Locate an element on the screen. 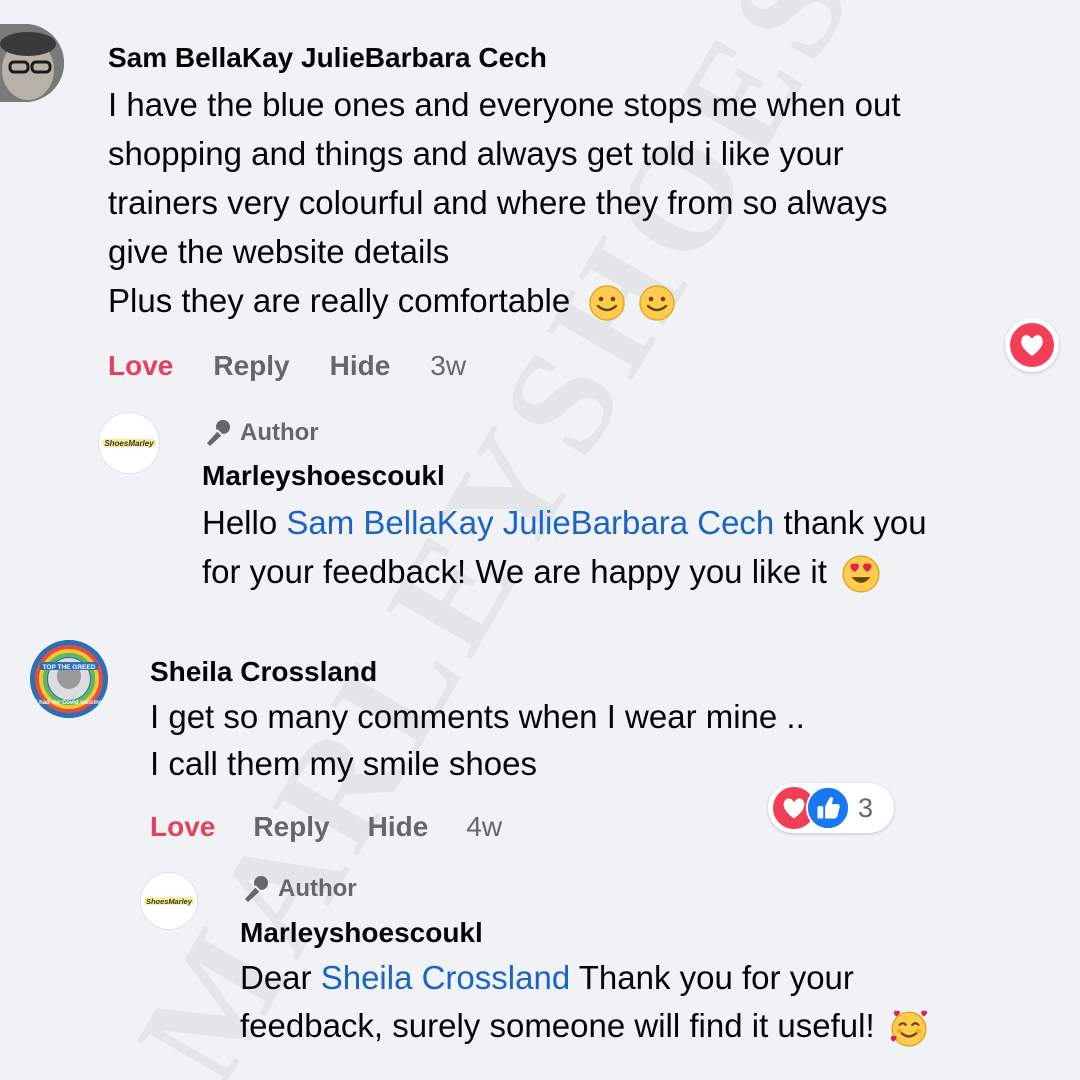  reaction-summary is located at coordinates (1032, 345).